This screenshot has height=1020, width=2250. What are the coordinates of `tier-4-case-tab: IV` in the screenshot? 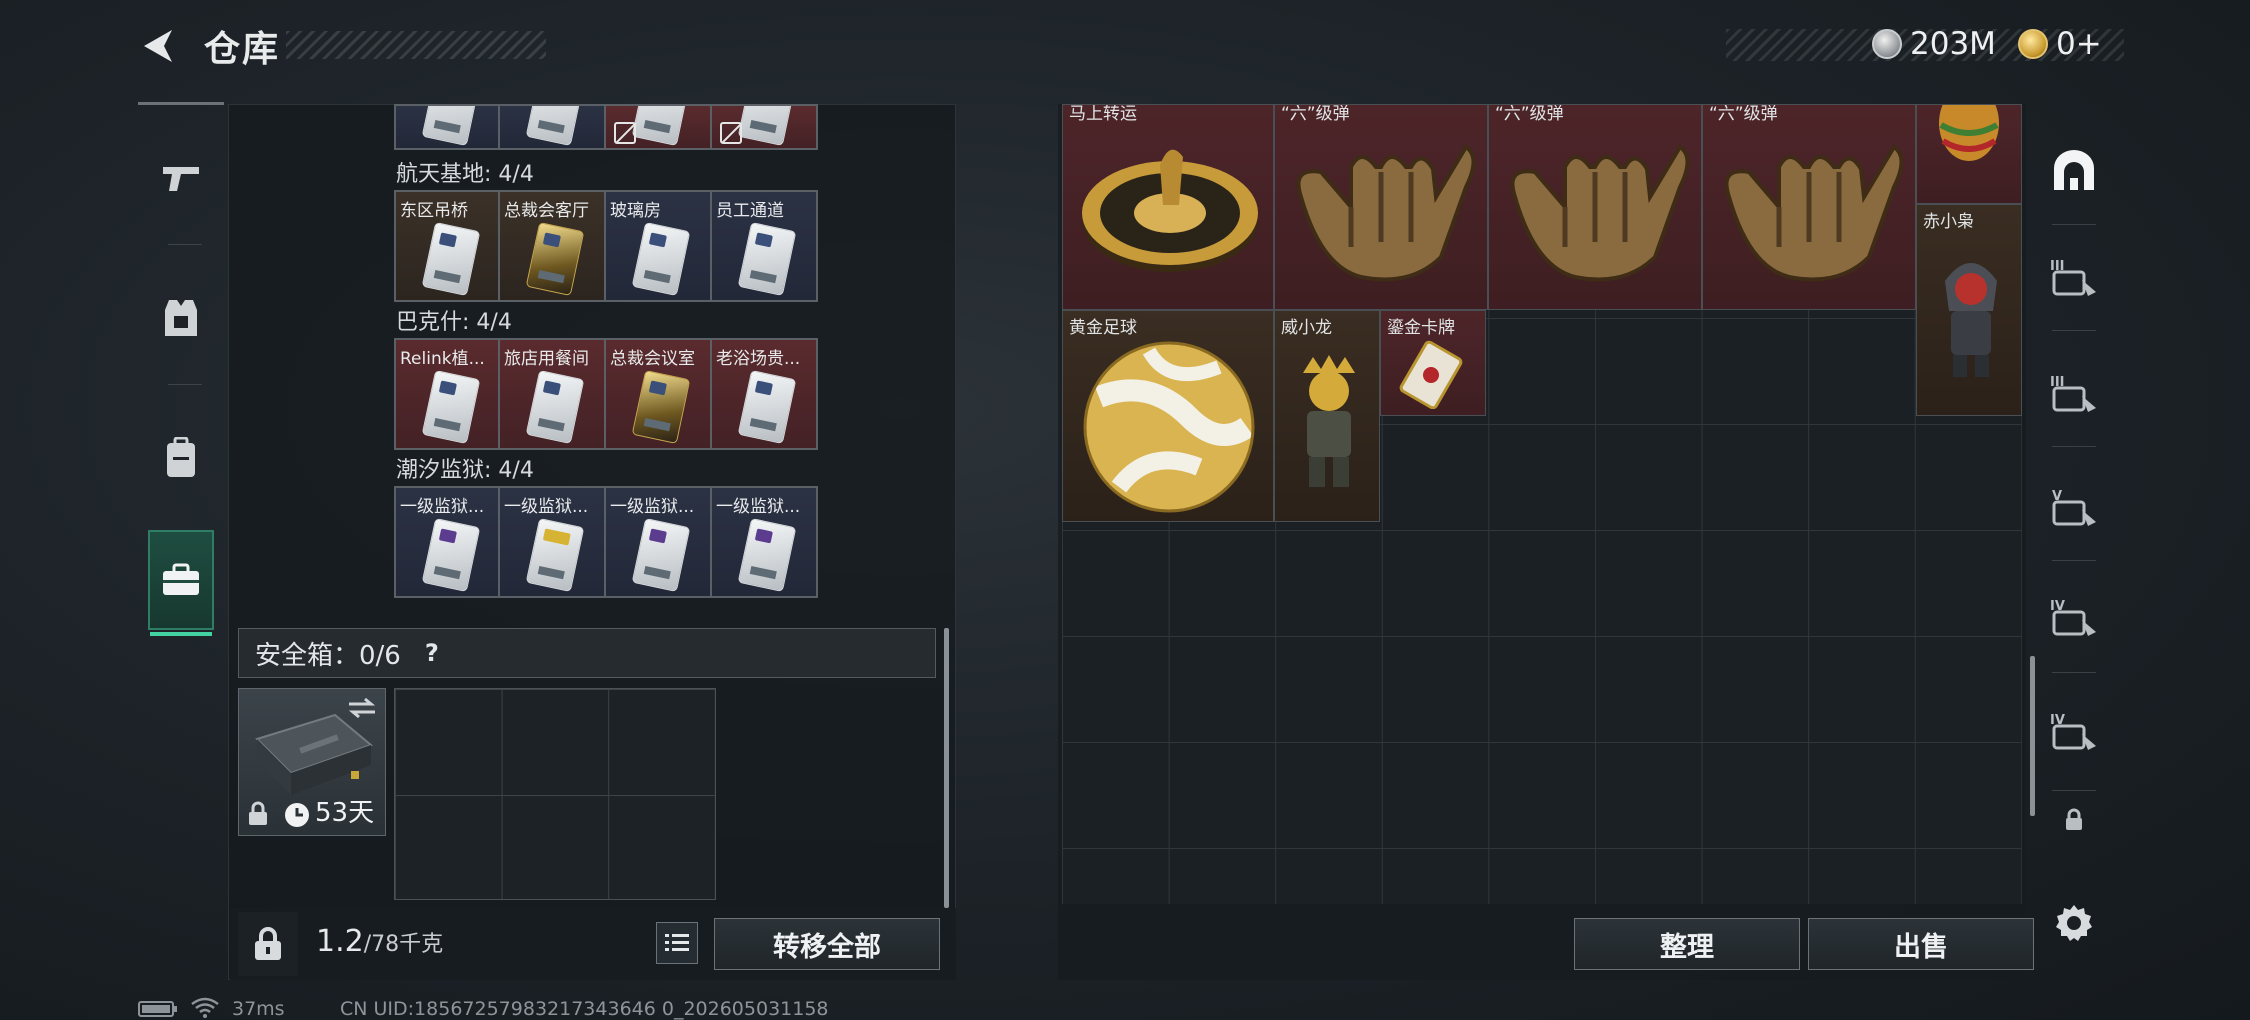 It's located at (2074, 618).